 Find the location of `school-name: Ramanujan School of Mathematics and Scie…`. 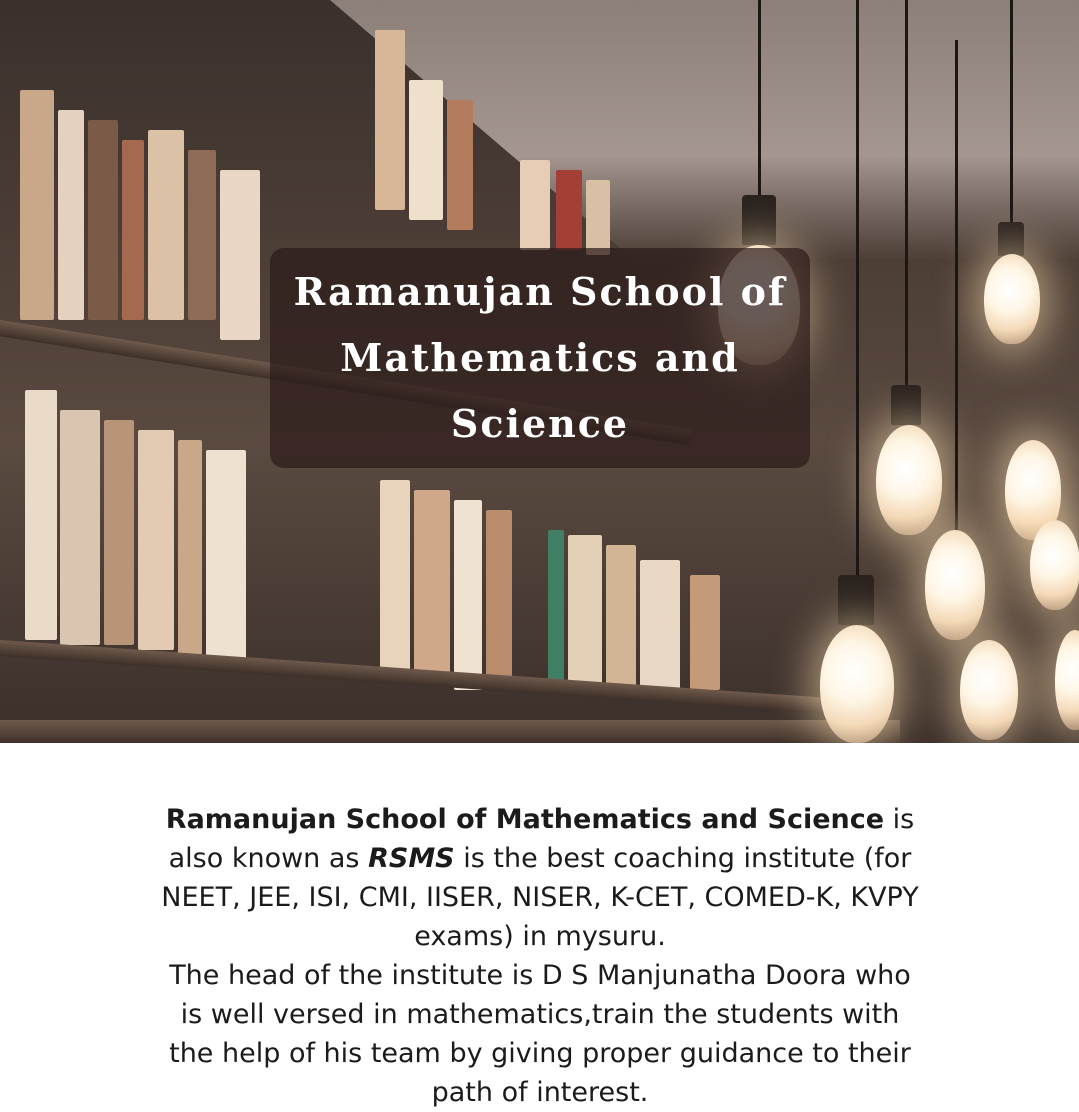

school-name: Ramanujan School of Mathematics and Scie… is located at coordinates (525, 819).